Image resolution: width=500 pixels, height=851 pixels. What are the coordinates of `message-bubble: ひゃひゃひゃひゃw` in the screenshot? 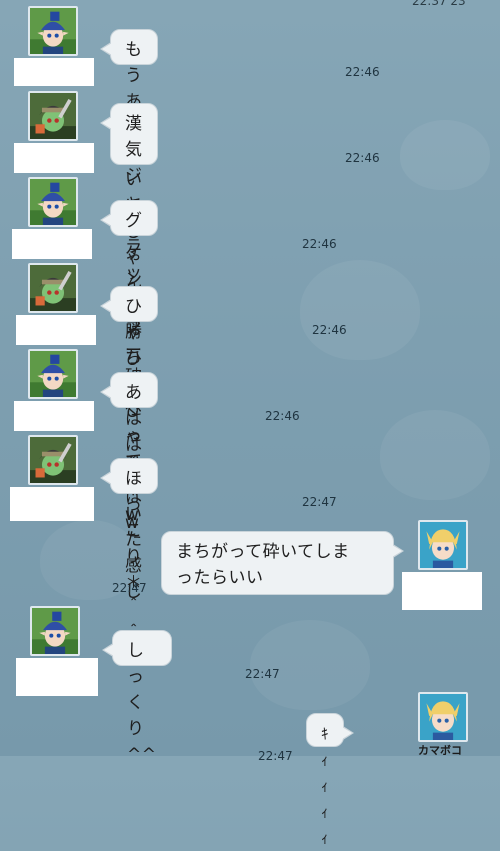 It's located at (129, 405).